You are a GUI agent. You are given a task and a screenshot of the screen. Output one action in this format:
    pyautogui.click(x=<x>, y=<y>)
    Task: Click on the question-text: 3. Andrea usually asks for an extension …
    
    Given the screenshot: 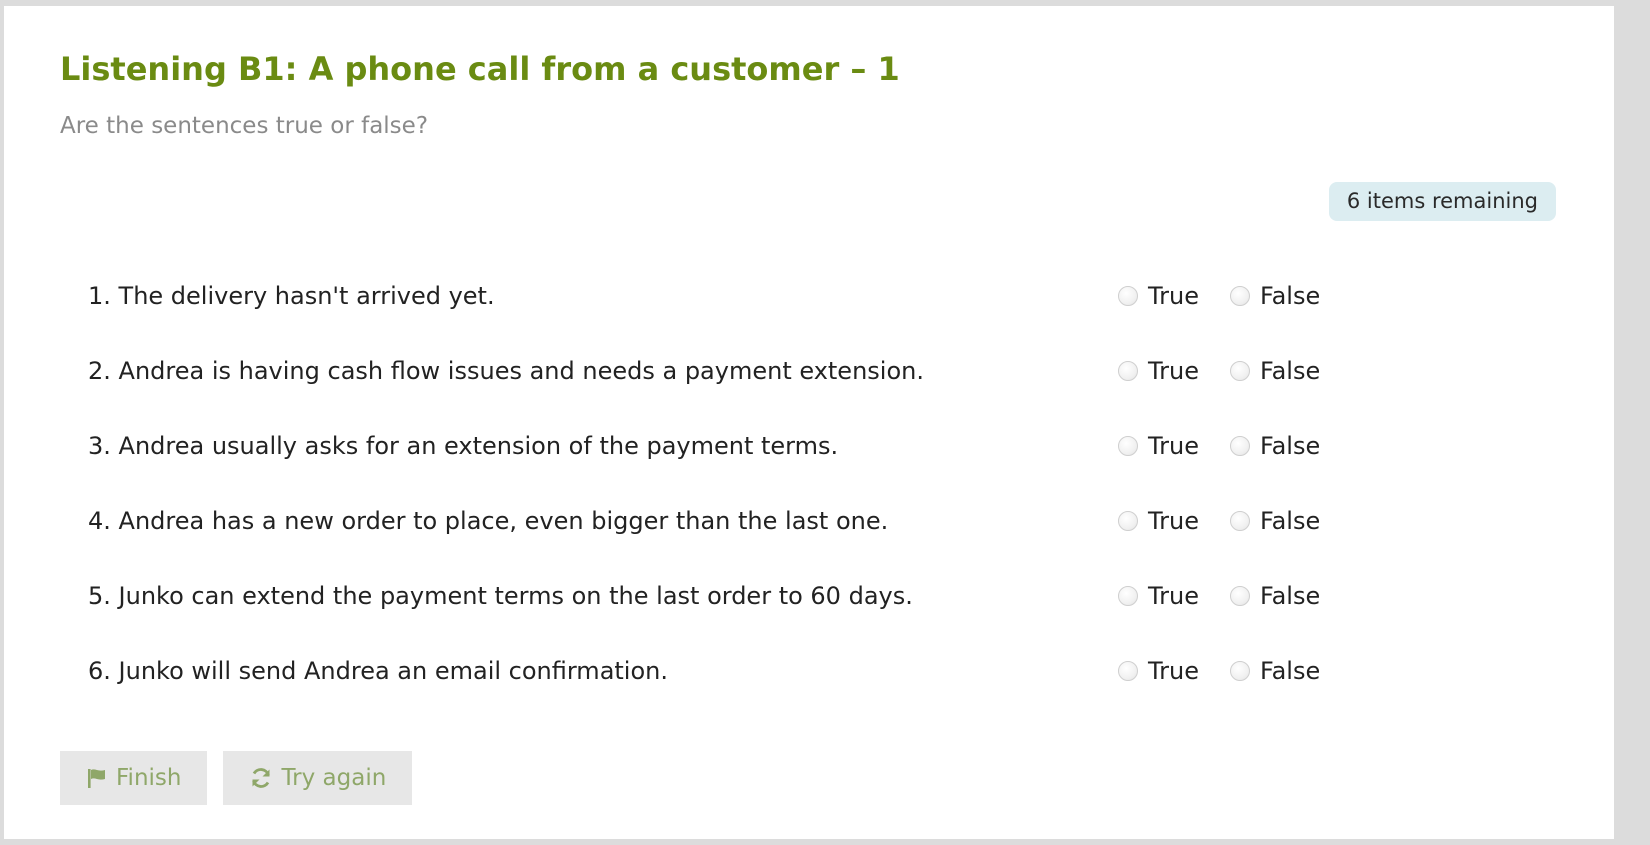 What is the action you would take?
    pyautogui.click(x=463, y=446)
    